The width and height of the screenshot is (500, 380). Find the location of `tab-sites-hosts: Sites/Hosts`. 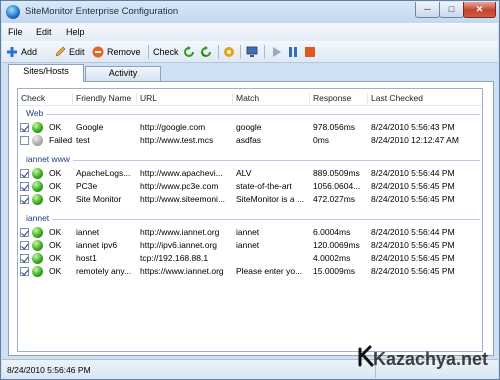

tab-sites-hosts: Sites/Hosts is located at coordinates (46, 73).